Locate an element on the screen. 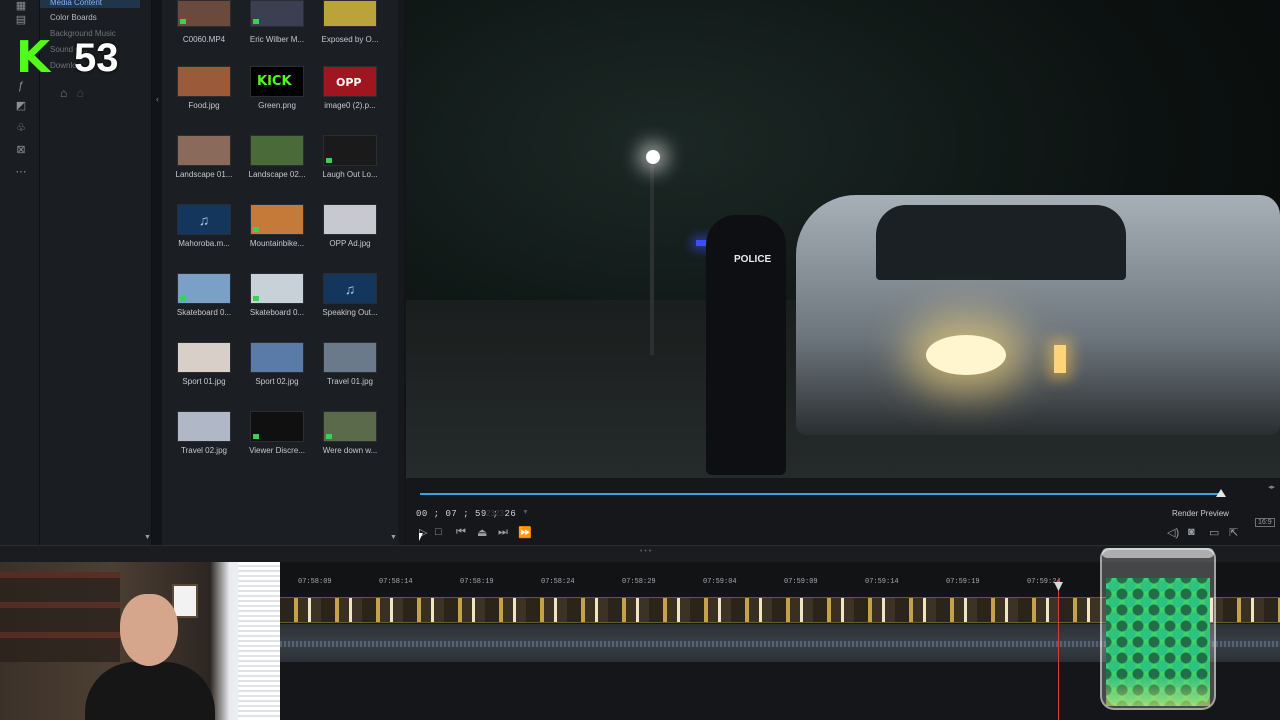  more-icon: ⋯ is located at coordinates (21, 172).